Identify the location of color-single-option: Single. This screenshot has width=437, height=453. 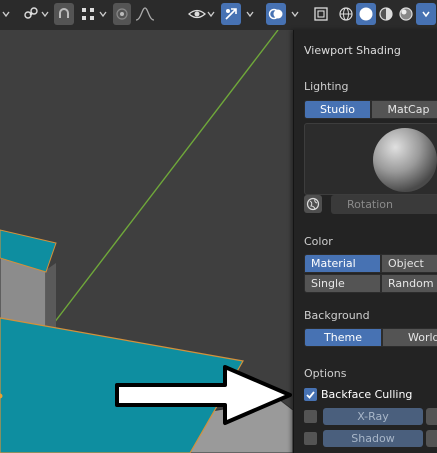
(342, 283).